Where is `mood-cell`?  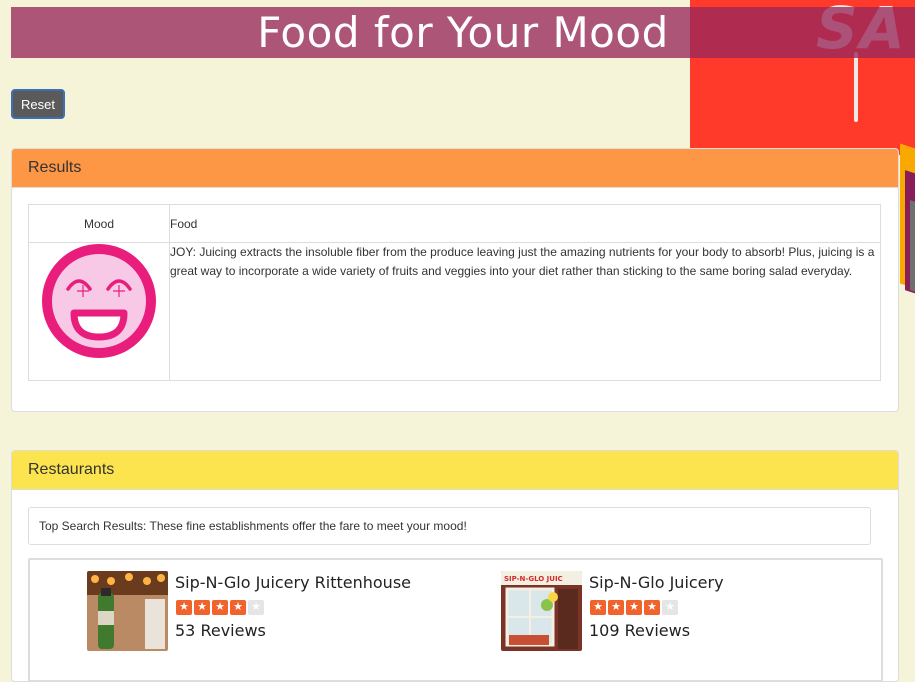
mood-cell is located at coordinates (99, 311).